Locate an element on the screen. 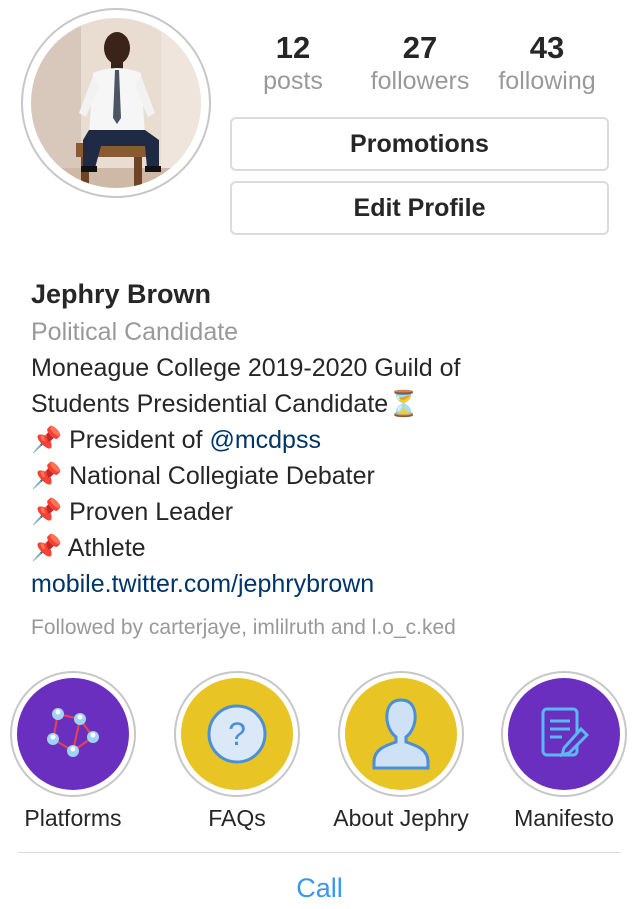  highlight-platforms-cover is located at coordinates (73, 734).